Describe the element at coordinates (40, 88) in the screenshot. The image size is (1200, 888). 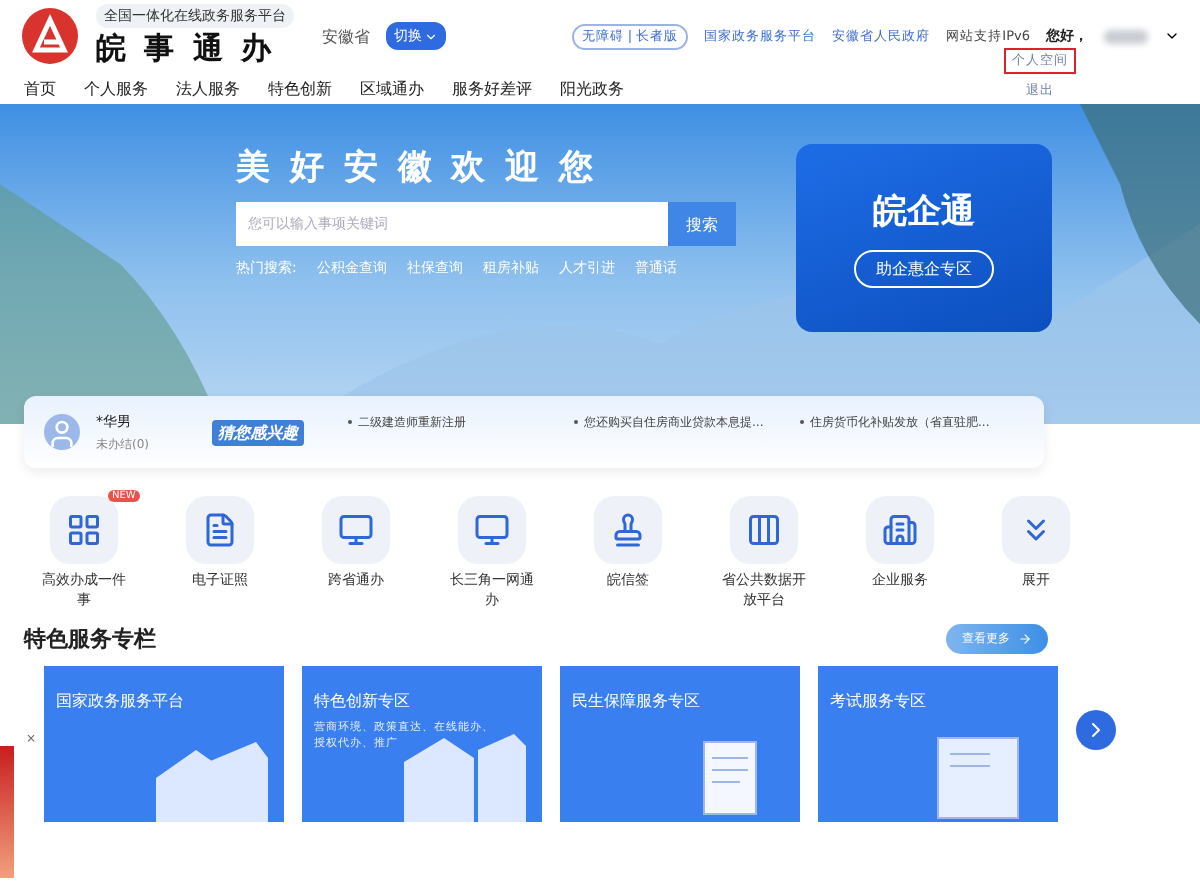
I see `nav-item: 首页` at that location.